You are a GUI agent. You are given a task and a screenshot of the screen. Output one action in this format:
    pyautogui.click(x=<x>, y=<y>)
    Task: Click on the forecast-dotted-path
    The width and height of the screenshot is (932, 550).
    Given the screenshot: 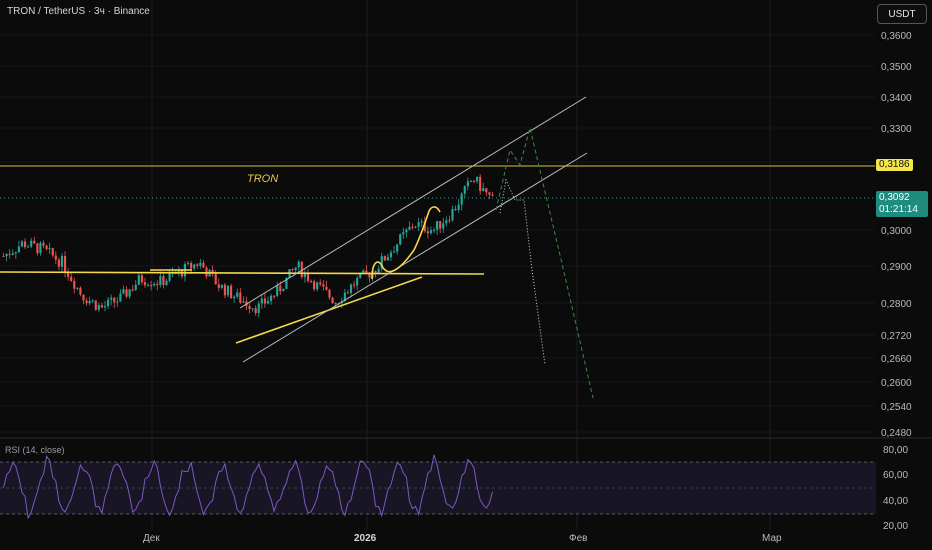 What is the action you would take?
    pyautogui.click(x=522, y=272)
    